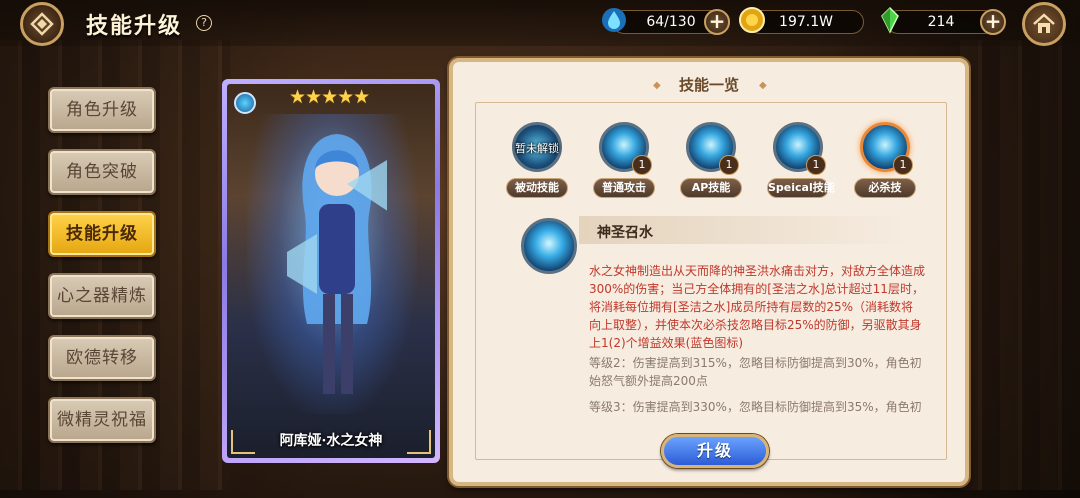  I want to click on page-title: 技能升级, so click(134, 26).